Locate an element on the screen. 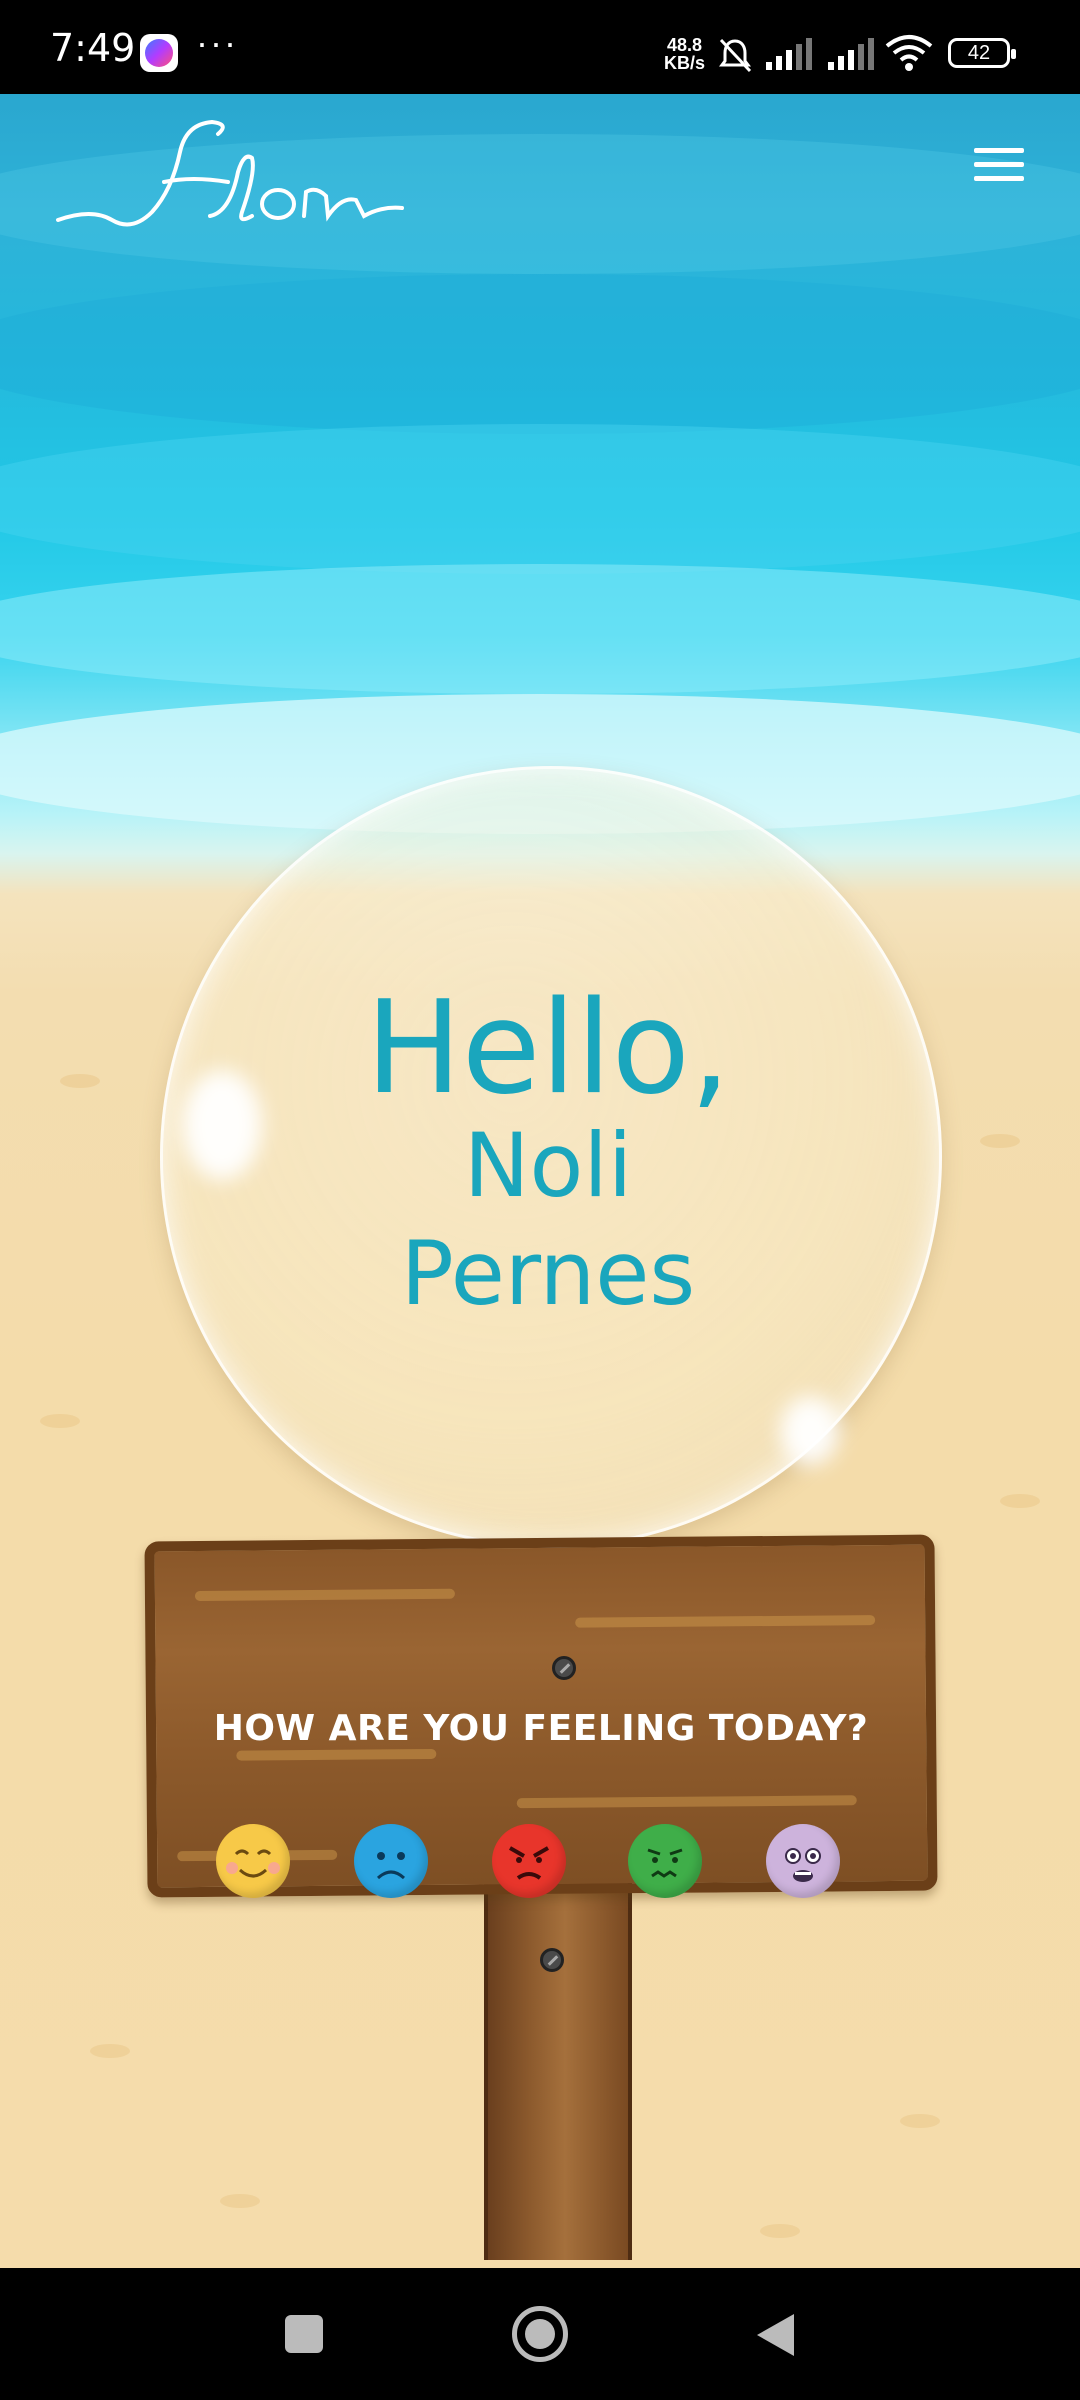 The image size is (1080, 2400). app-logo is located at coordinates (230, 173).